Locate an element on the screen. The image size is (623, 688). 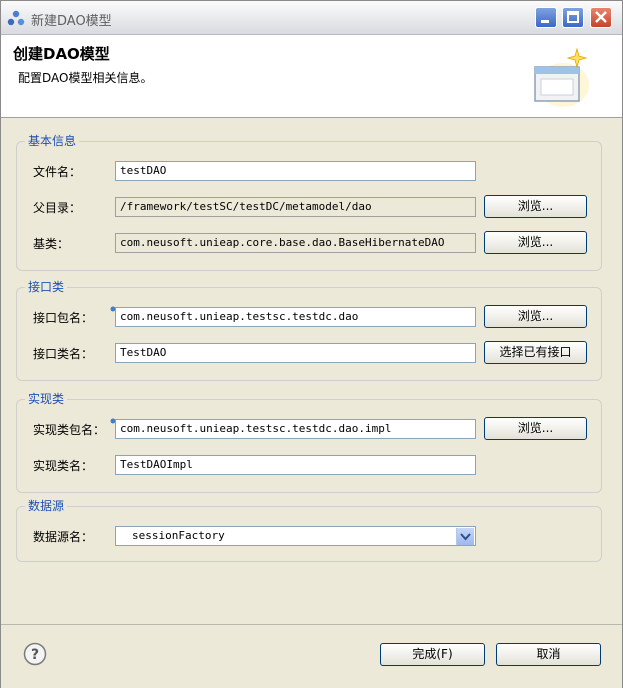
datasource-name-label: 数据源名： is located at coordinates (63, 537).